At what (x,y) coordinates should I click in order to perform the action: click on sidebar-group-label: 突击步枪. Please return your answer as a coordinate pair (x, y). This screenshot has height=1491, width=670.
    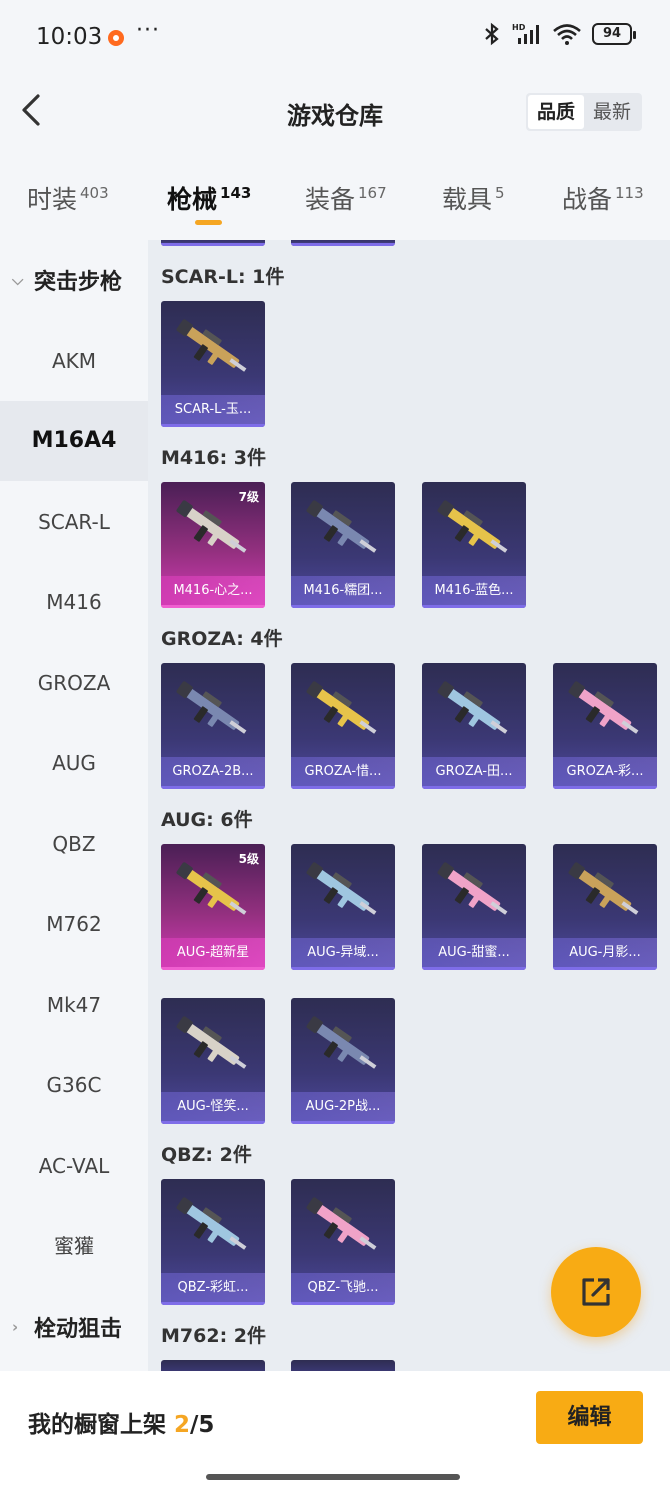
    Looking at the image, I should click on (78, 282).